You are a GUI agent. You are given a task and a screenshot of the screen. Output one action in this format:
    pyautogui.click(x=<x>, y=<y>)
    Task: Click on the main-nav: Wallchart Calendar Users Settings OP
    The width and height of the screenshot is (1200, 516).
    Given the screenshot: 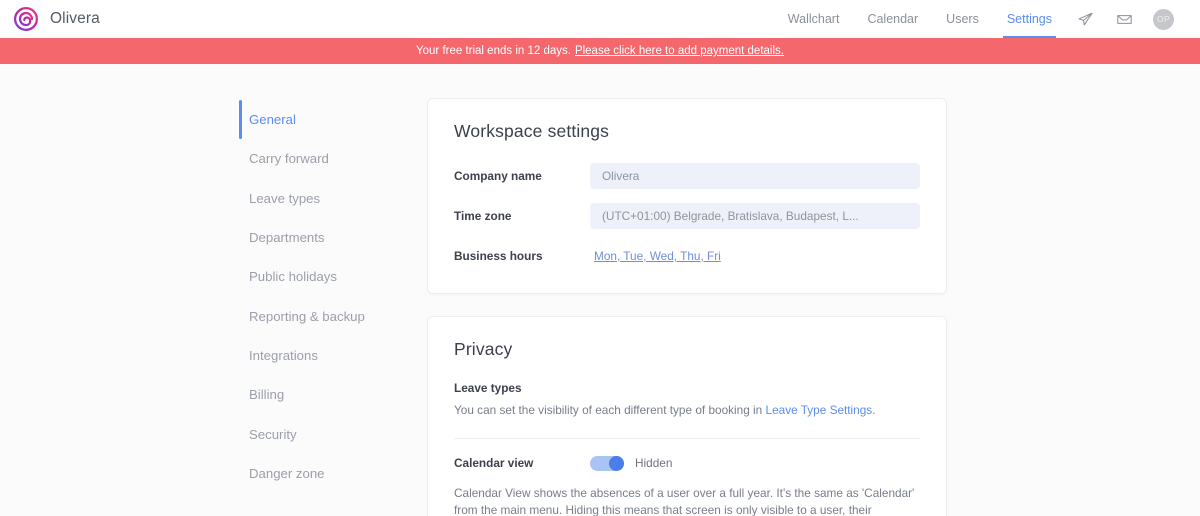 What is the action you would take?
    pyautogui.click(x=974, y=19)
    